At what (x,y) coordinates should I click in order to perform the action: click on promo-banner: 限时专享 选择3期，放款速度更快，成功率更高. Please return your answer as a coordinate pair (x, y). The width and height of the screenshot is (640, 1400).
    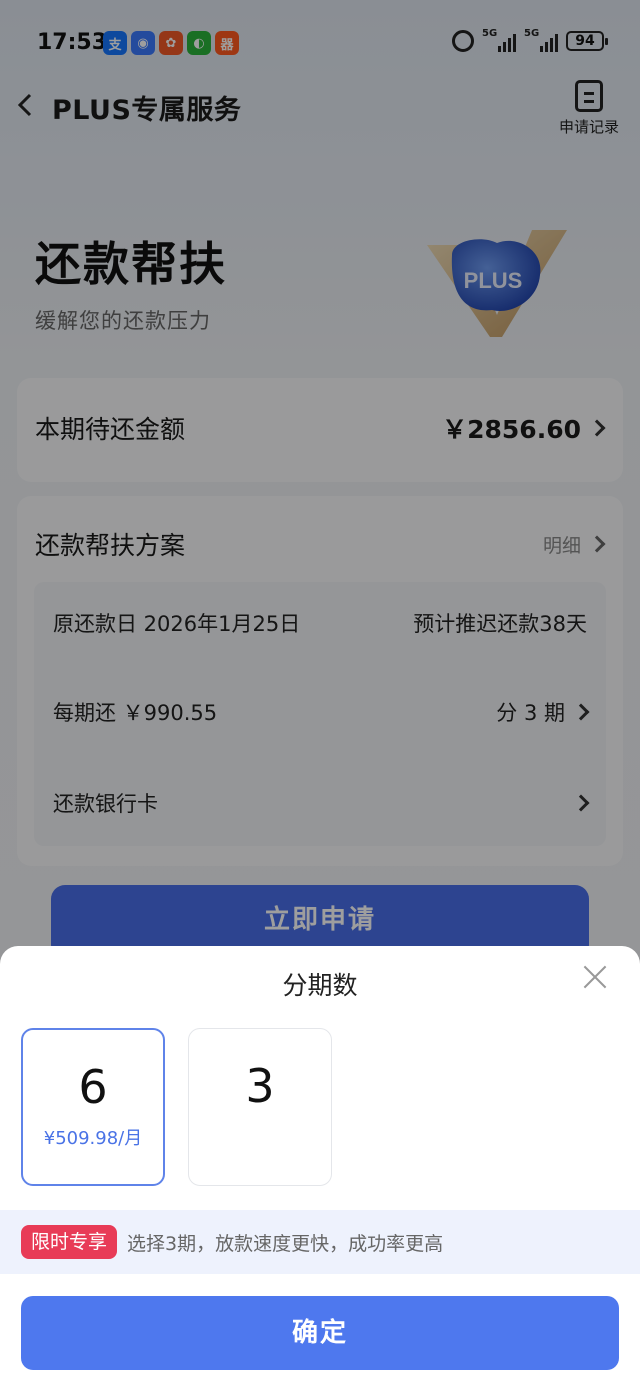
    Looking at the image, I should click on (320, 1242).